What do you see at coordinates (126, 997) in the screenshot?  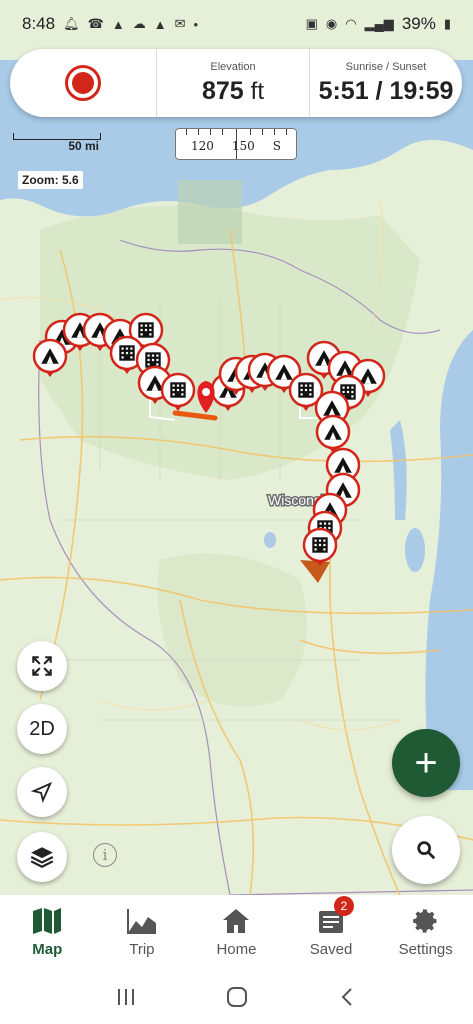 I see `recent-apps-icon` at bounding box center [126, 997].